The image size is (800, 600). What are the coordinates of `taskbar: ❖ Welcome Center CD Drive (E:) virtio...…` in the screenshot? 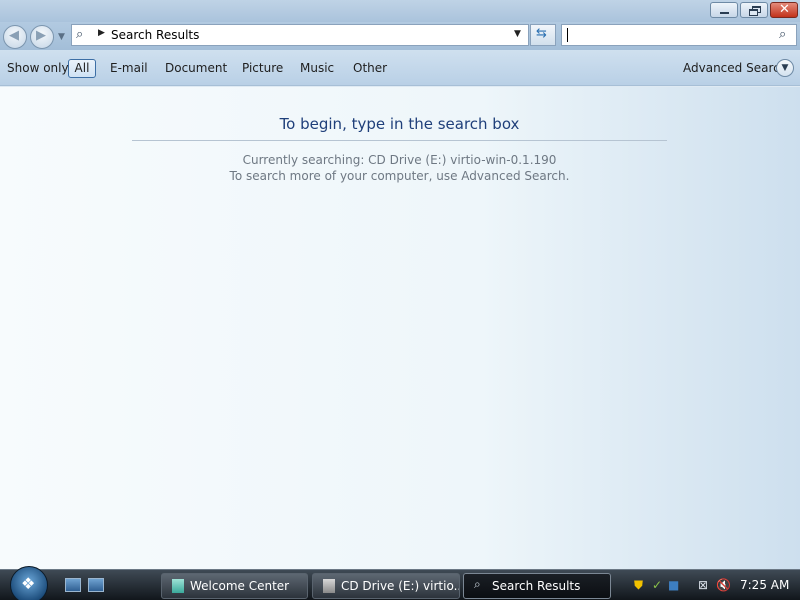 It's located at (400, 583).